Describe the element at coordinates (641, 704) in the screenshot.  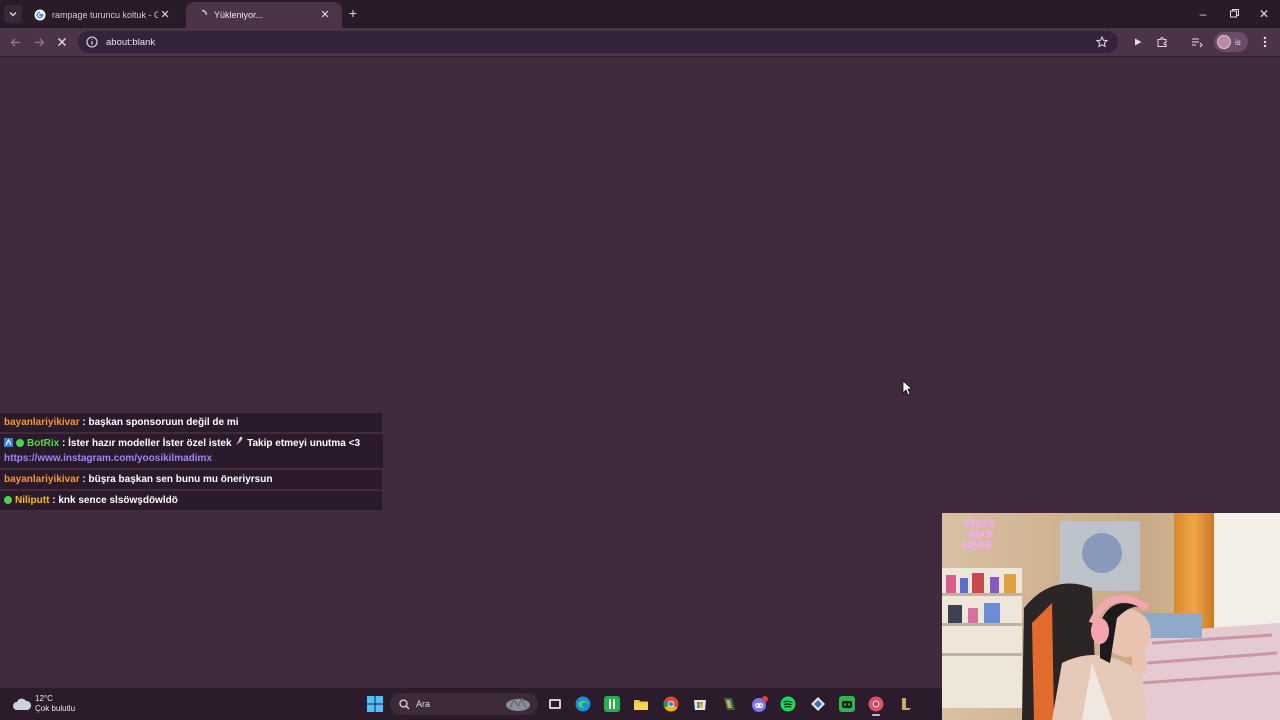
I see `file-explorer-icon` at that location.